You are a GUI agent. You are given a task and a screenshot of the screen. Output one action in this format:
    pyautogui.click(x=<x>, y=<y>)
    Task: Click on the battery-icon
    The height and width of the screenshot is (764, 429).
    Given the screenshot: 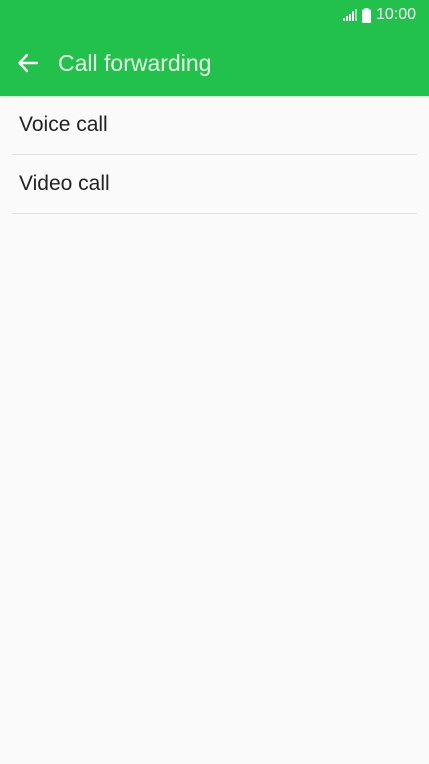 What is the action you would take?
    pyautogui.click(x=366, y=15)
    